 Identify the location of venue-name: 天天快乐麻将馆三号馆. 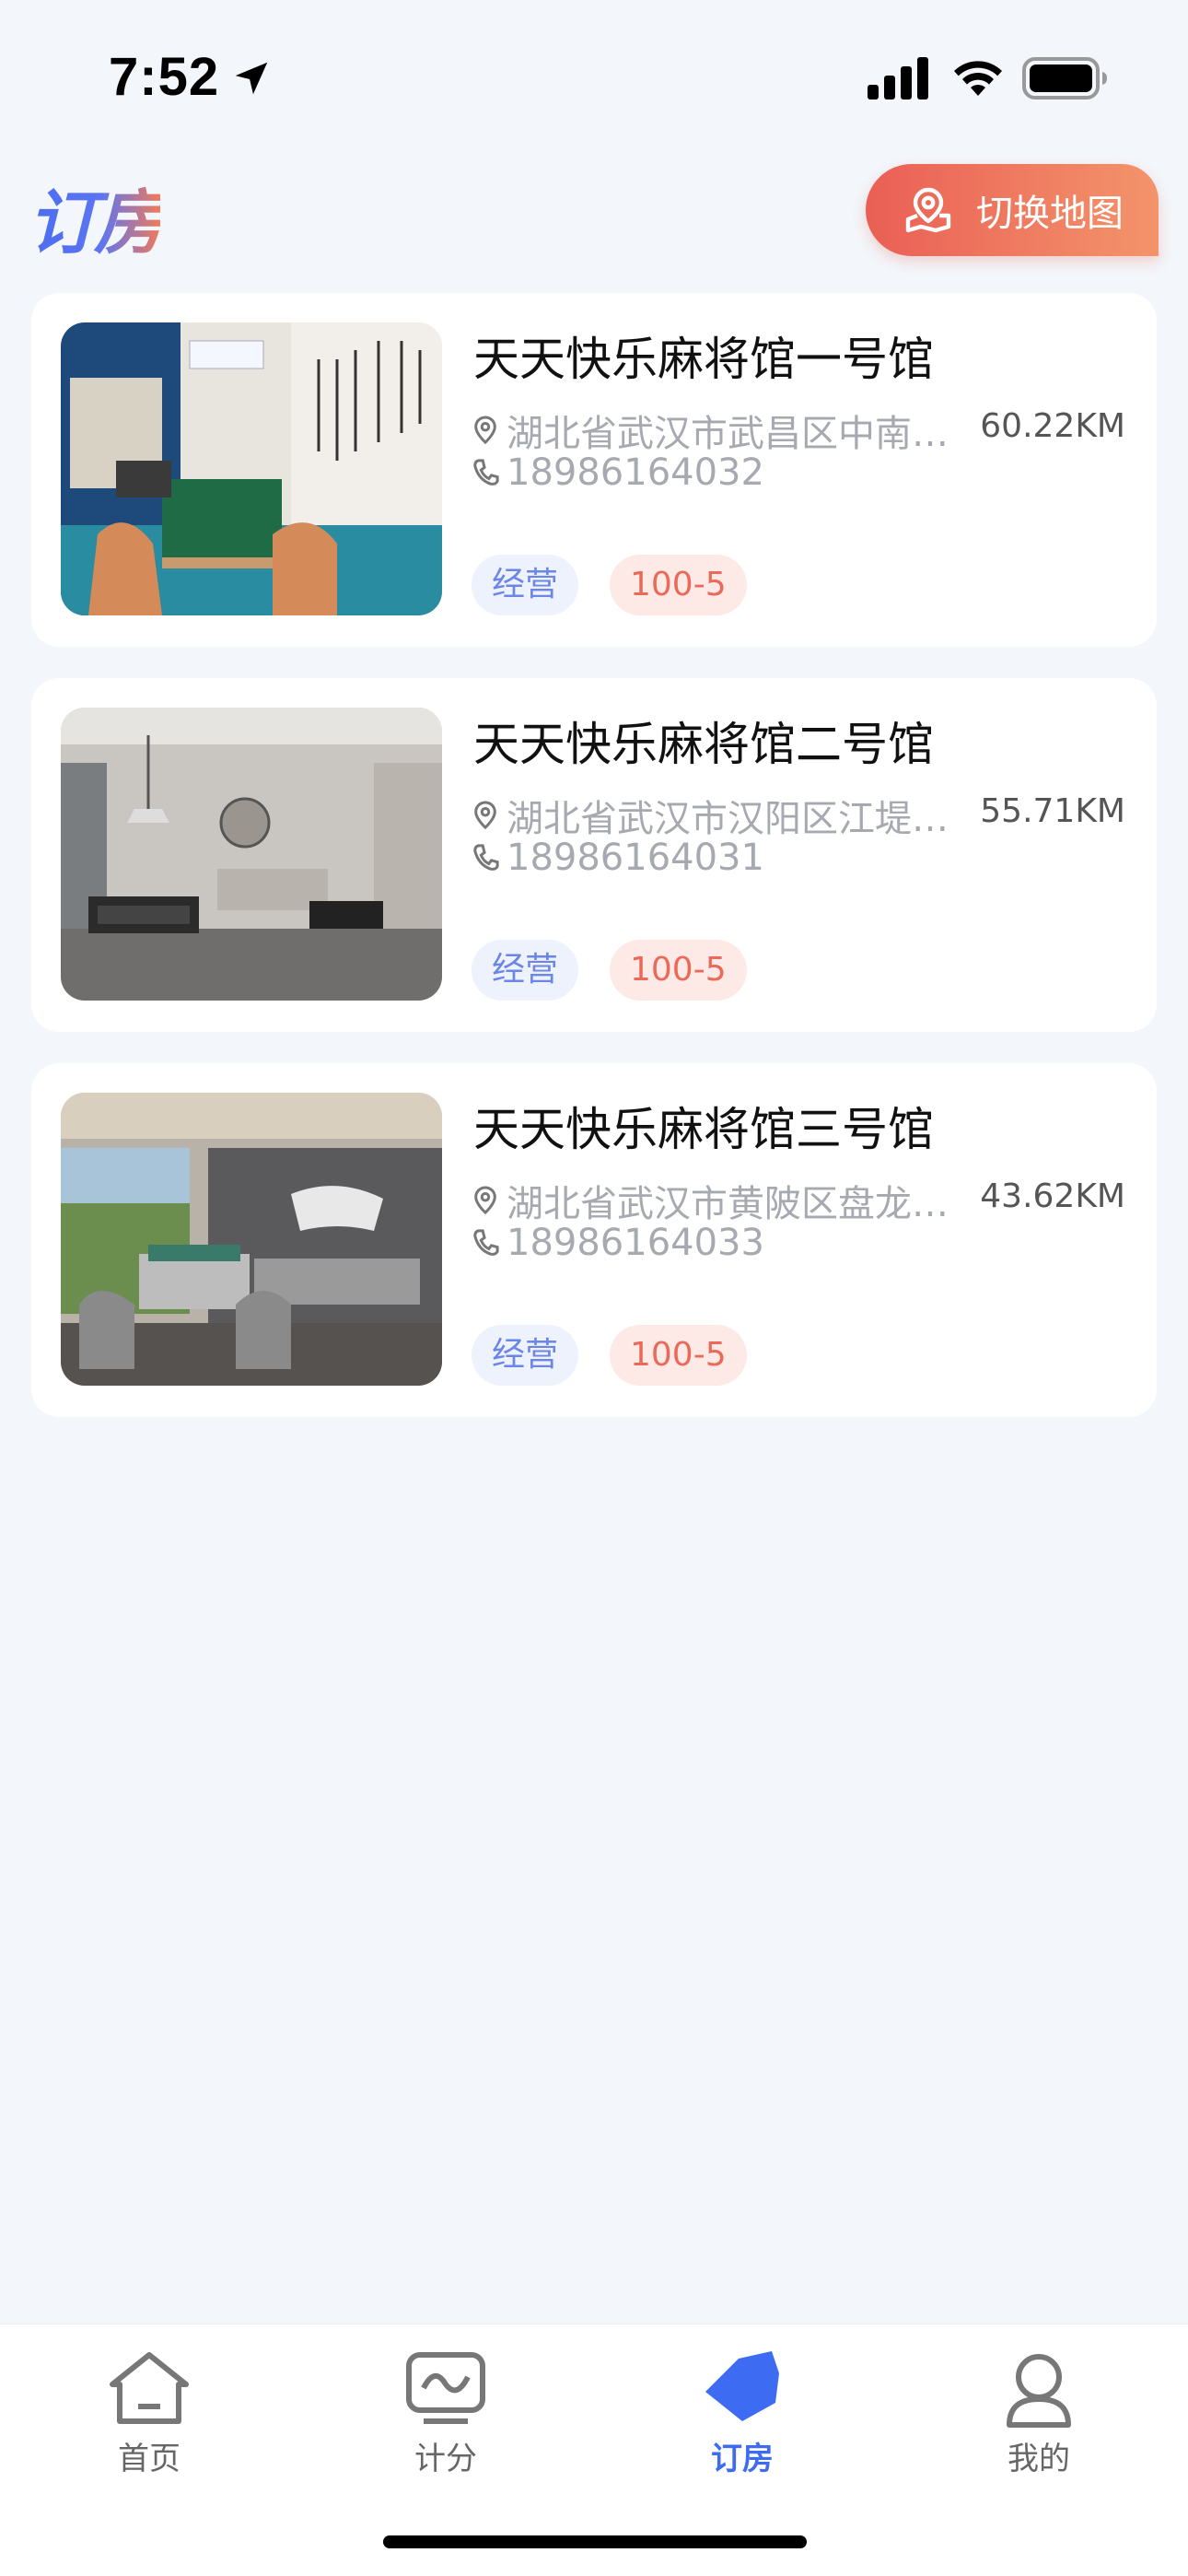
(703, 1129).